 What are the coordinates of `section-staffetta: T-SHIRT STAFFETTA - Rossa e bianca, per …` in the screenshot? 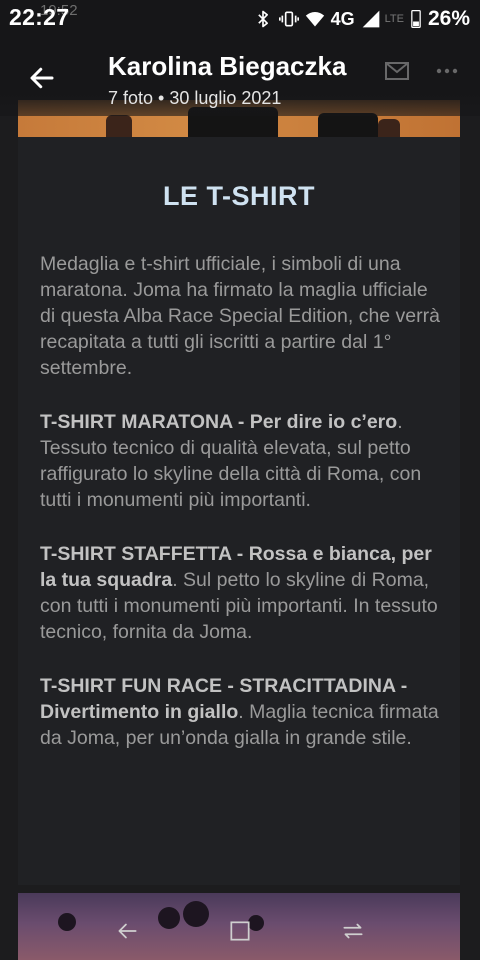 It's located at (240, 593).